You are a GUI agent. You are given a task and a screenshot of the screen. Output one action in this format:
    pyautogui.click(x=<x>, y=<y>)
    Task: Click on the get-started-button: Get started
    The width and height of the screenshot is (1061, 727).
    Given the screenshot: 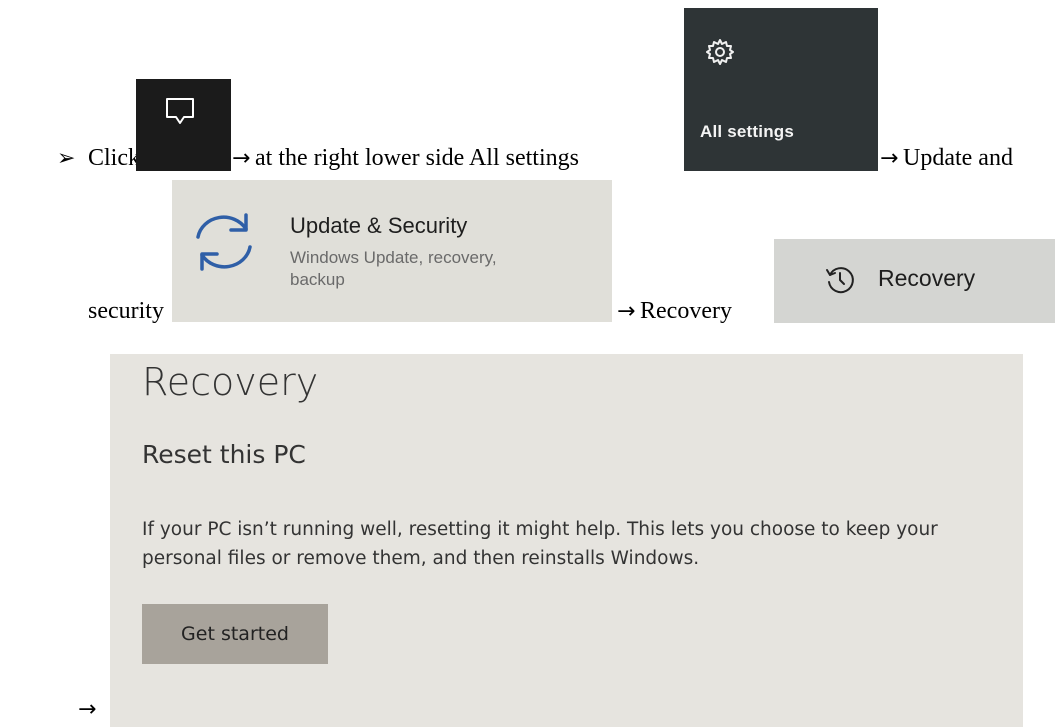 What is the action you would take?
    pyautogui.click(x=235, y=634)
    